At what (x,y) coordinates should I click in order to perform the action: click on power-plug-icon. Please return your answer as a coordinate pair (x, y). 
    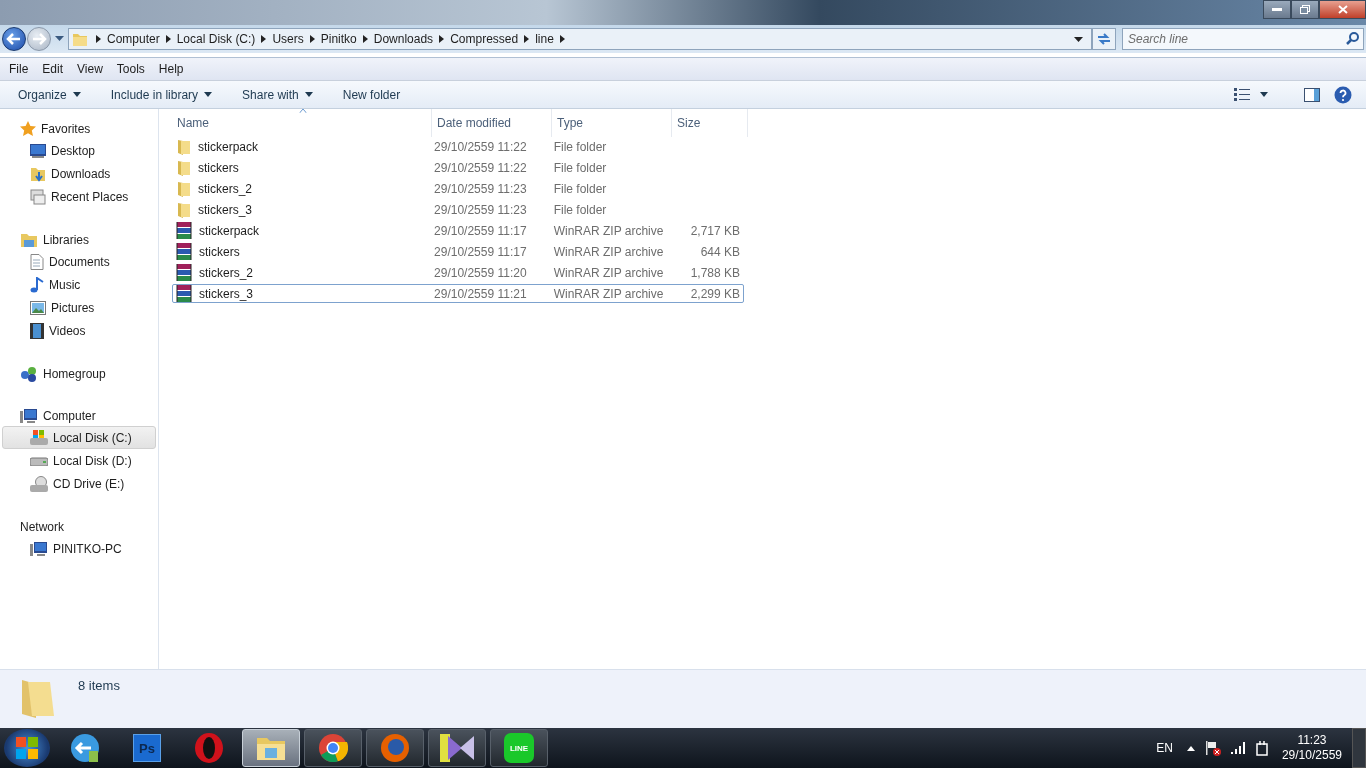
    Looking at the image, I should click on (1261, 748).